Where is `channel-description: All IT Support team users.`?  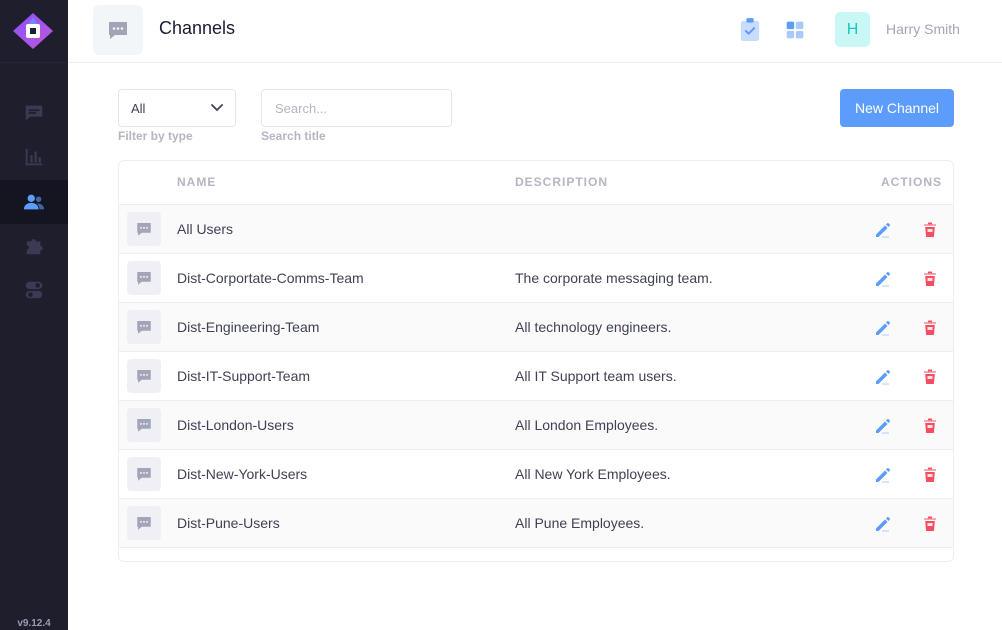 channel-description: All IT Support team users. is located at coordinates (596, 376).